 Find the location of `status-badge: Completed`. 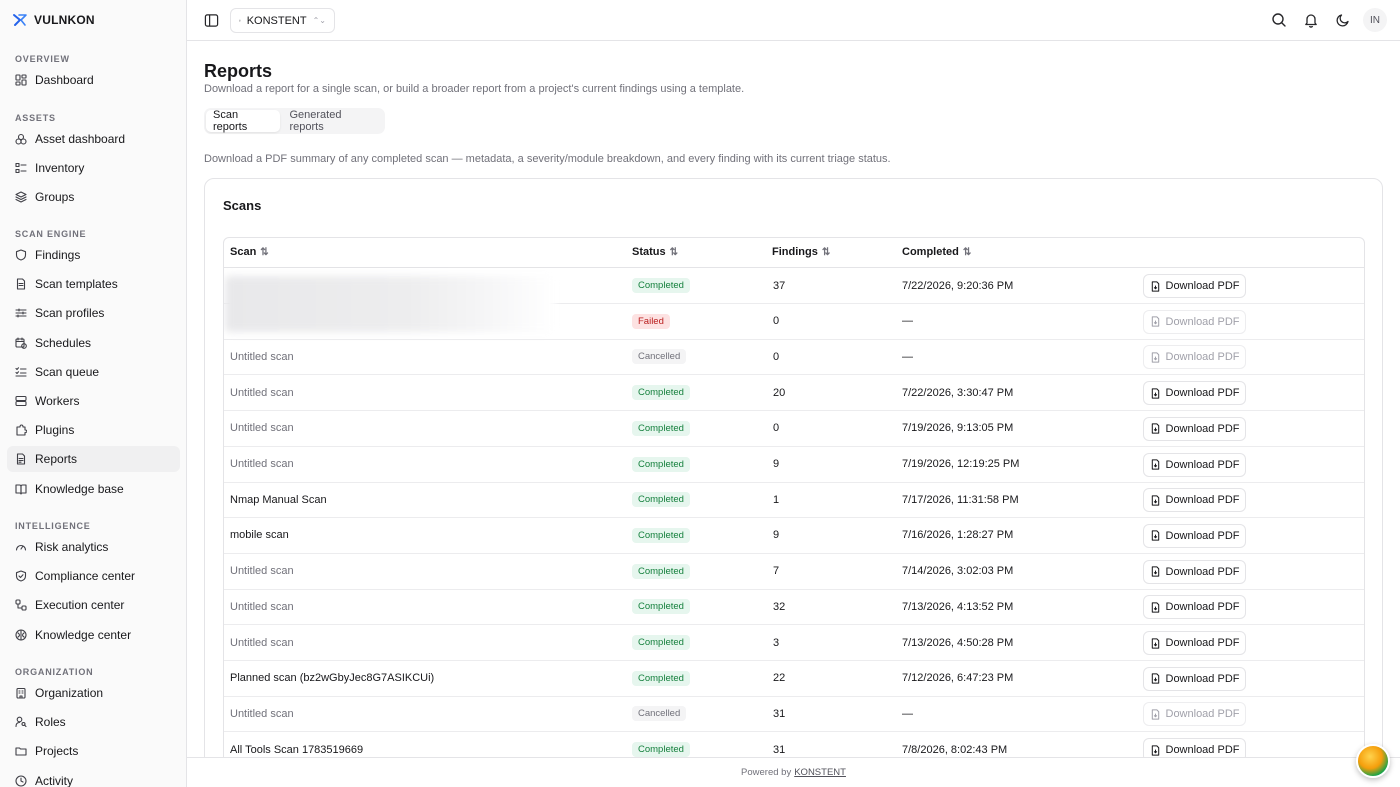

status-badge: Completed is located at coordinates (661, 678).